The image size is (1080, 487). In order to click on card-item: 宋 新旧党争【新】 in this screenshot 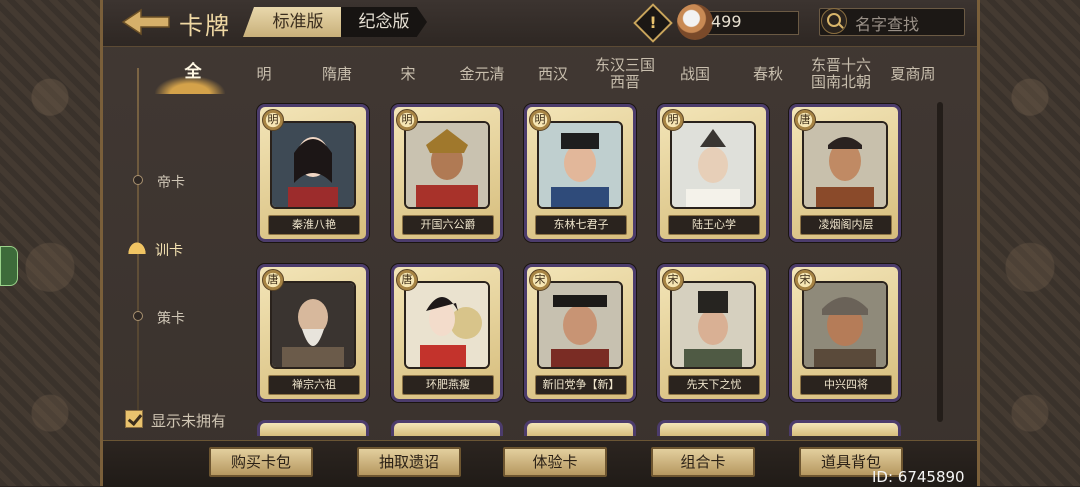, I will do `click(580, 333)`.